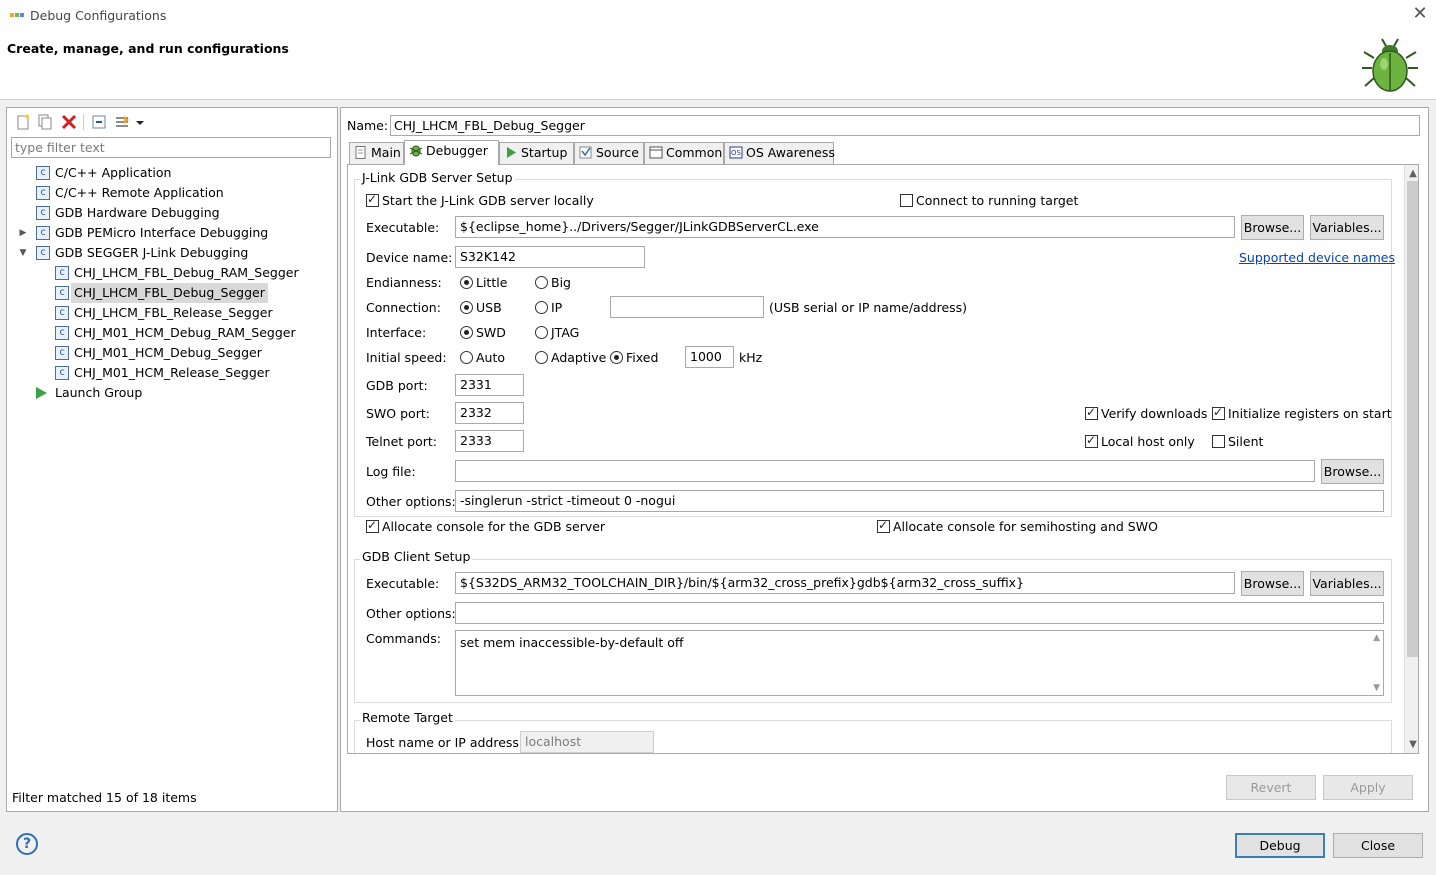 The image size is (1436, 875). I want to click on tree-item-label: Launch Group, so click(99, 392).